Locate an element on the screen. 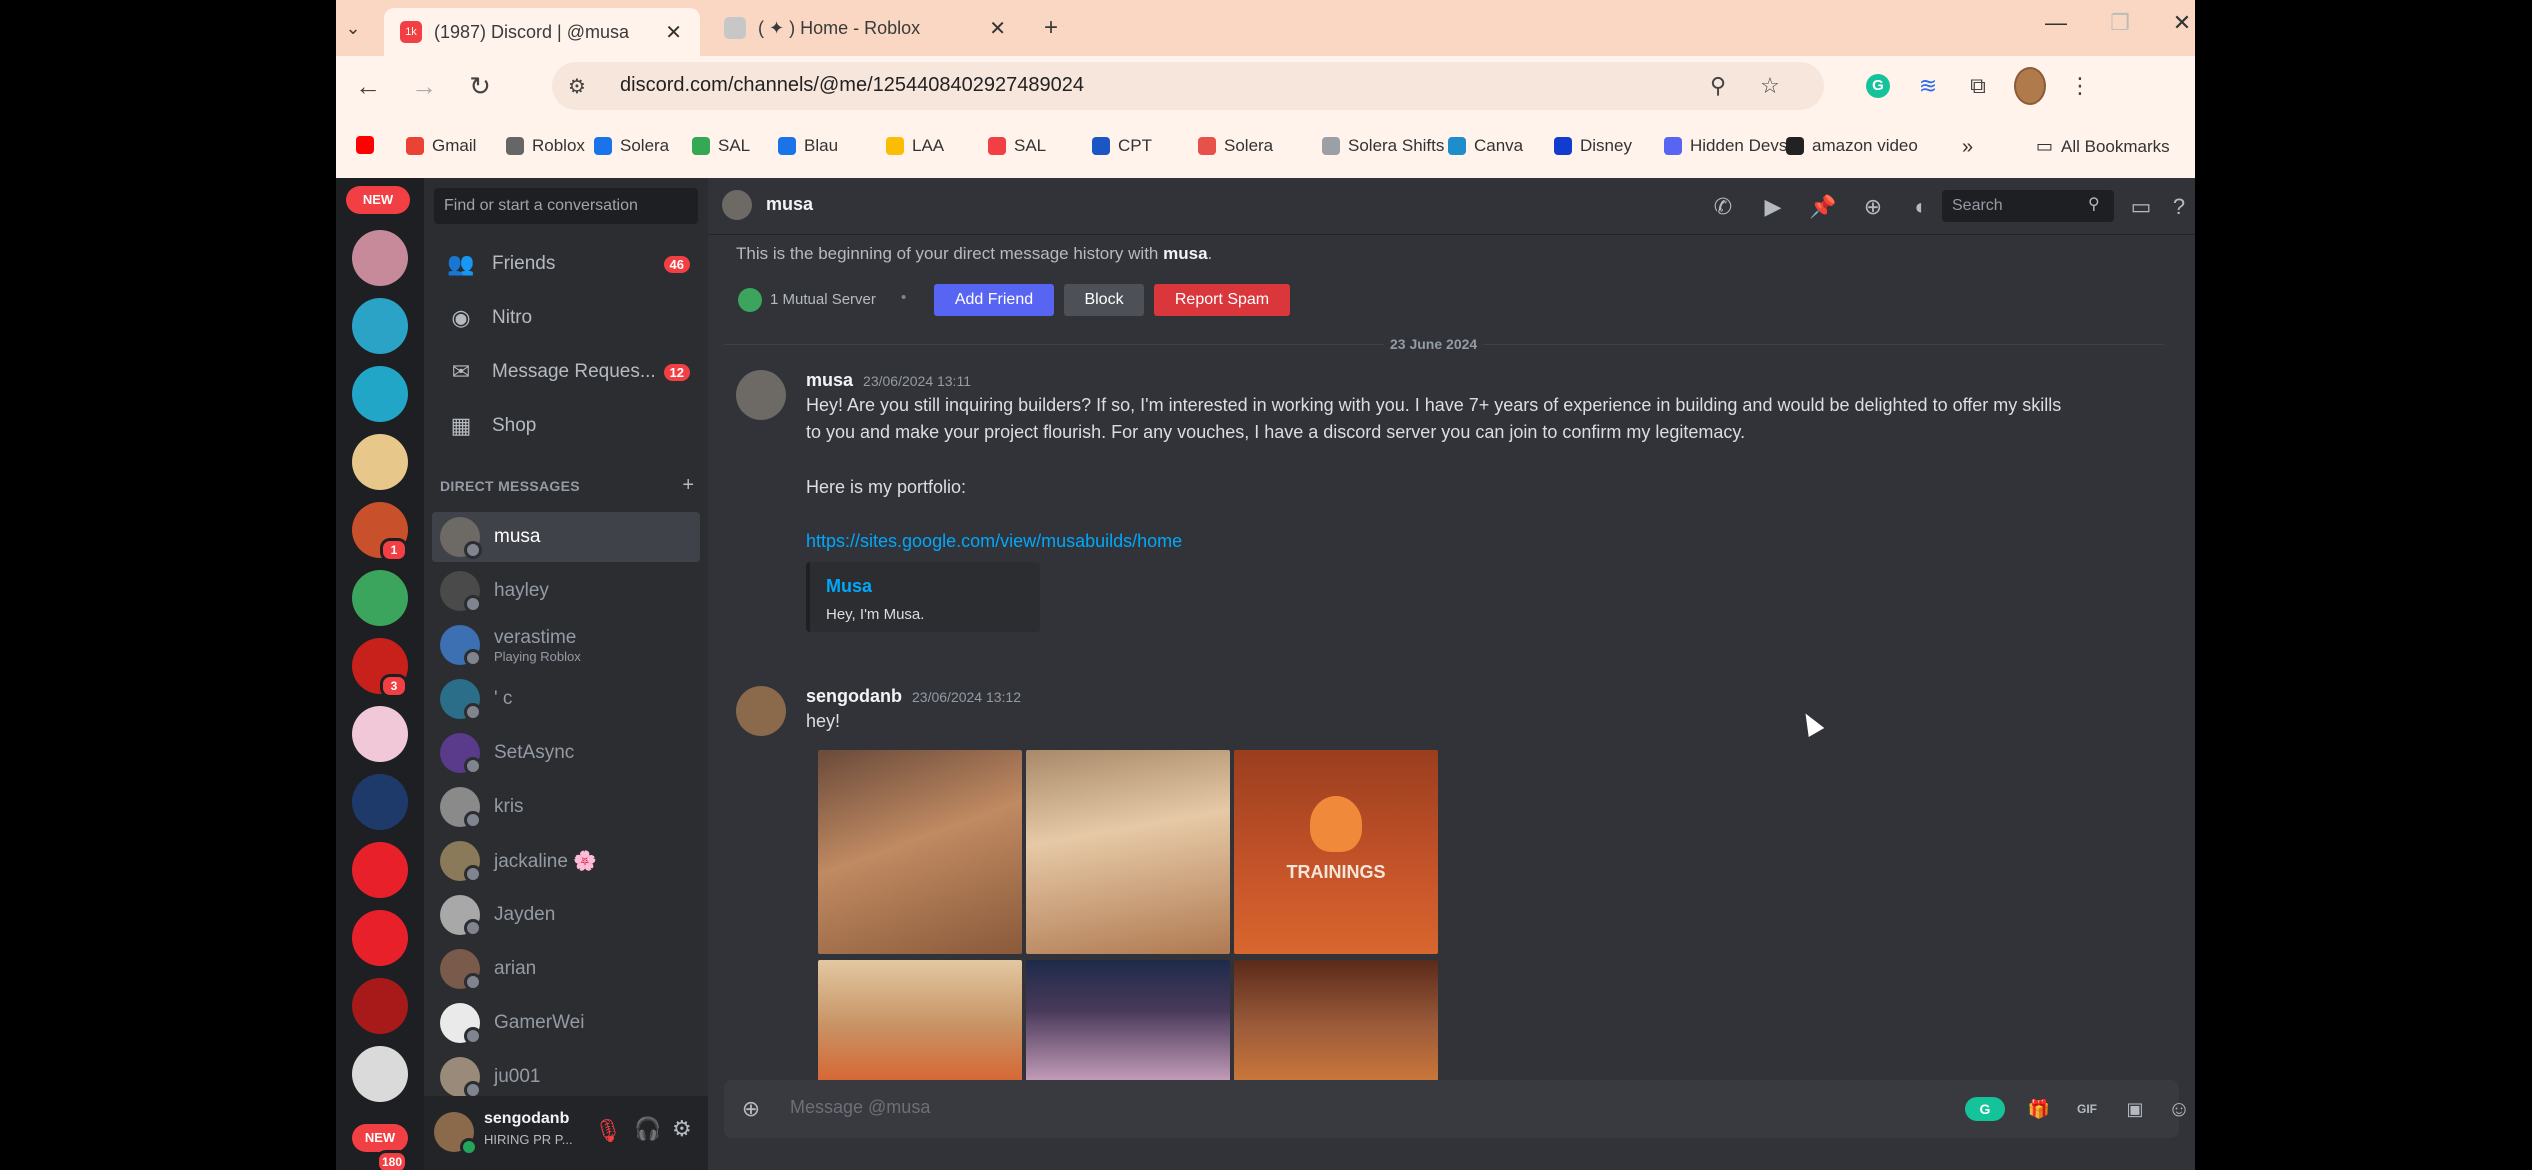 This screenshot has width=2532, height=1170. bookmark-item: CPT is located at coordinates (1122, 146).